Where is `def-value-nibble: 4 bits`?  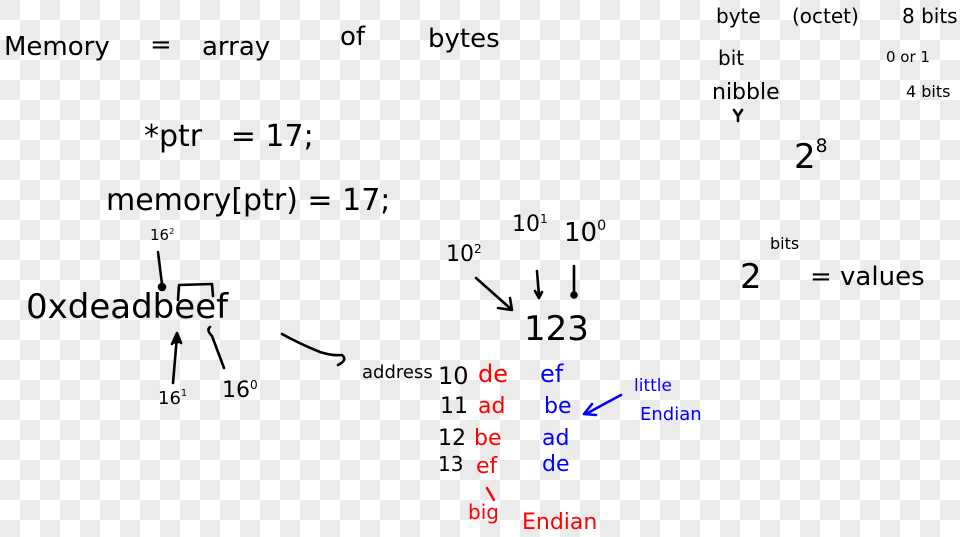 def-value-nibble: 4 bits is located at coordinates (928, 91).